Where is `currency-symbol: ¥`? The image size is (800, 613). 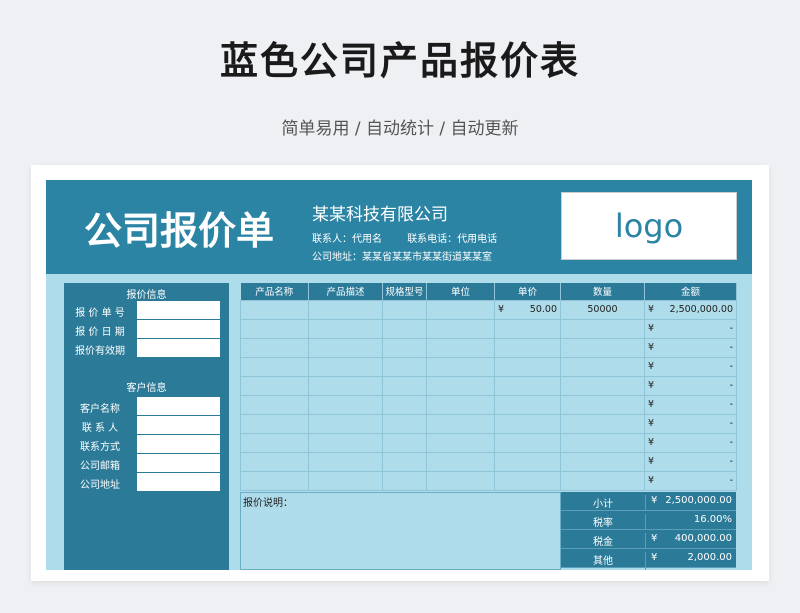 currency-symbol: ¥ is located at coordinates (654, 500).